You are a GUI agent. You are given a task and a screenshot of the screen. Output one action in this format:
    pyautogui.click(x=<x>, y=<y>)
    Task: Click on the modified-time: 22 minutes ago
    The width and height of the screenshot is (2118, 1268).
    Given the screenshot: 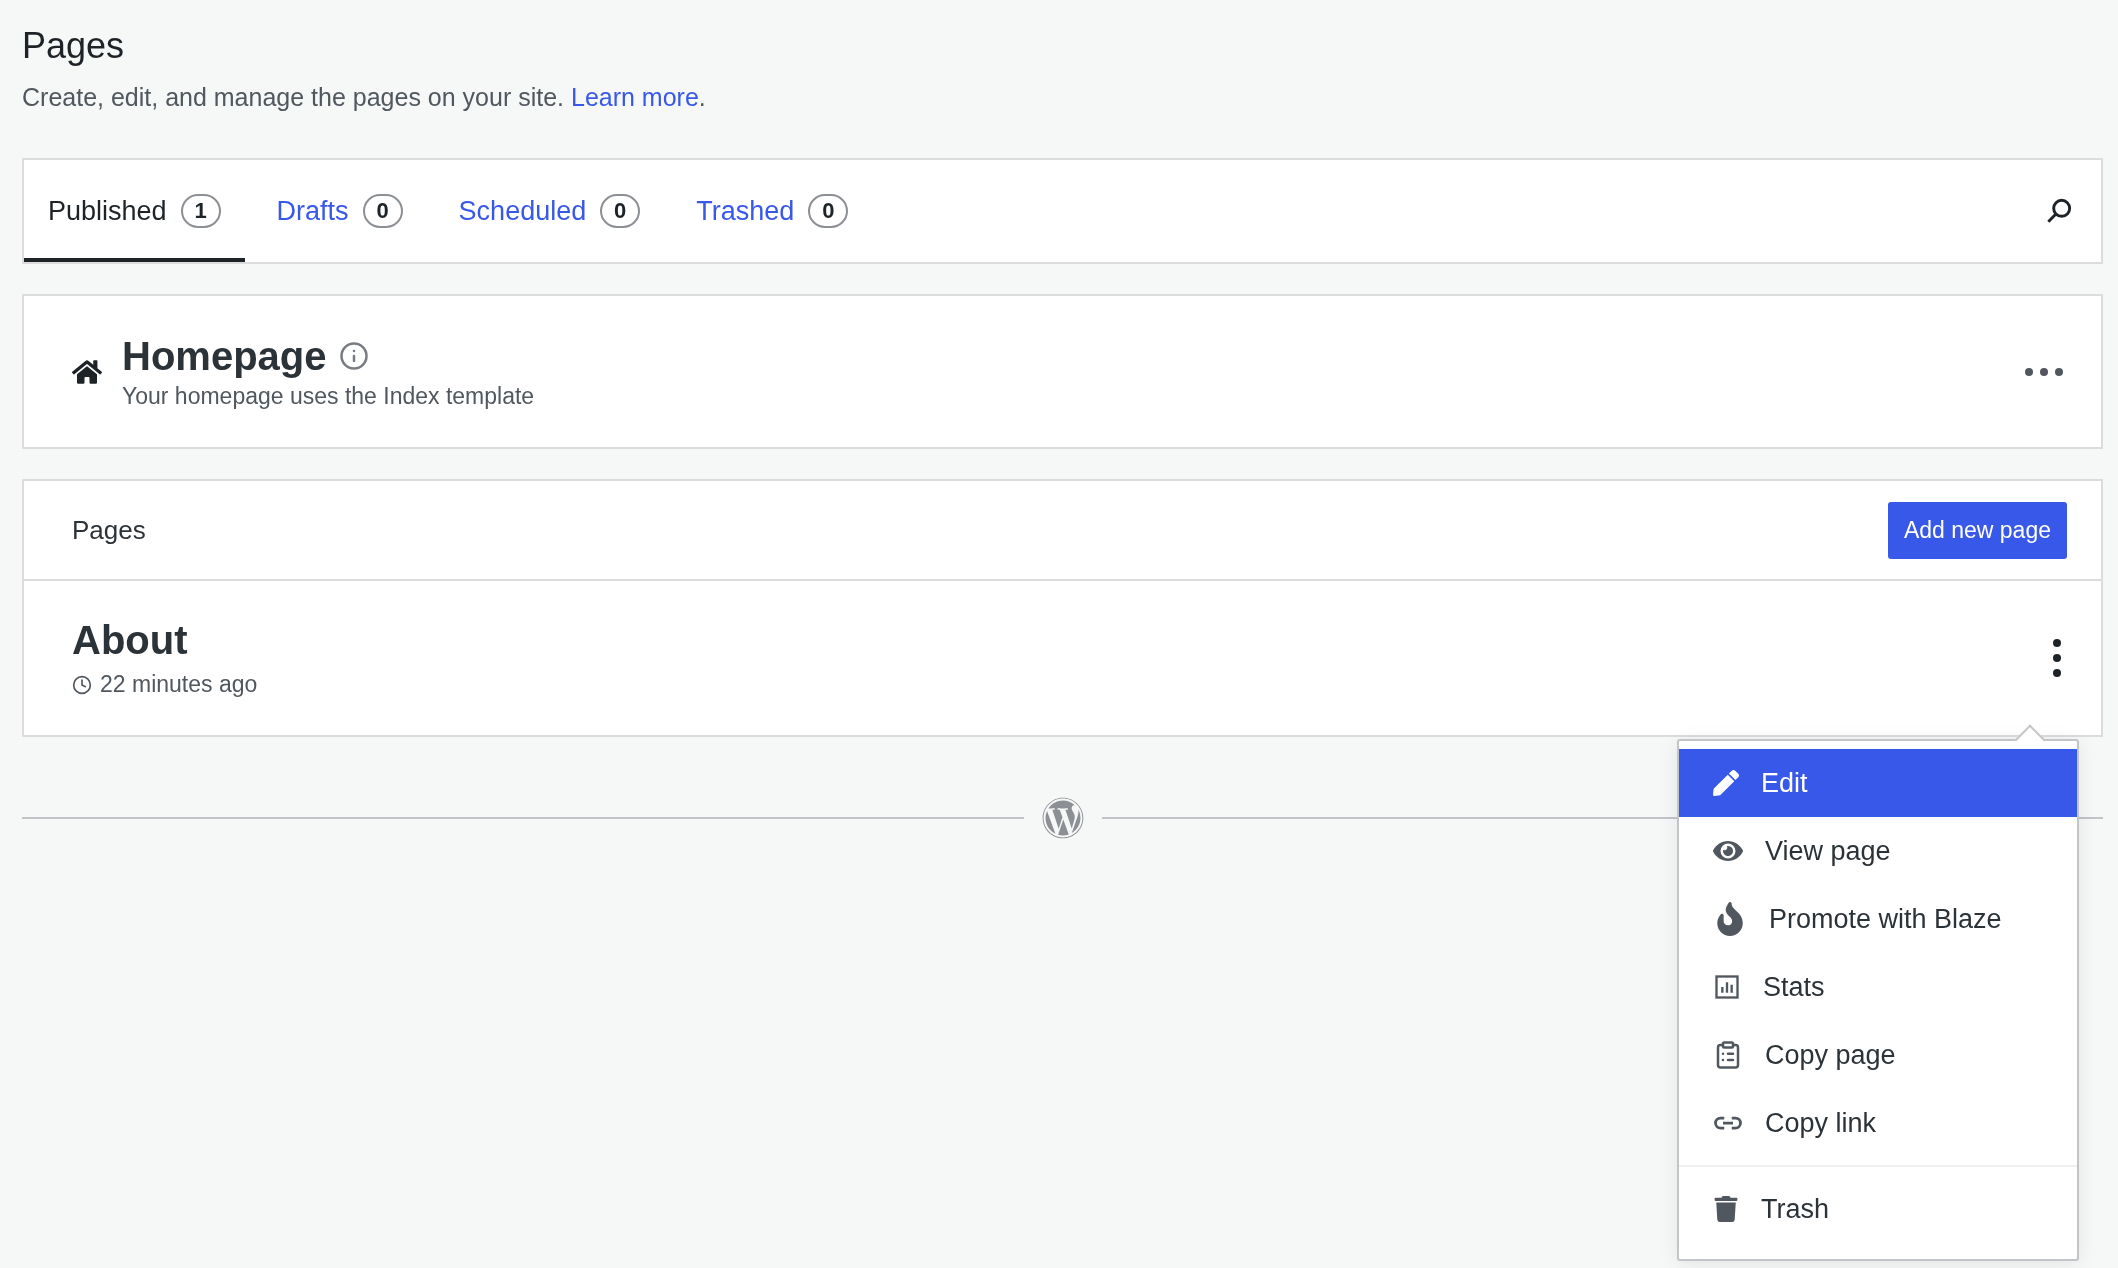 What is the action you would take?
    pyautogui.click(x=179, y=684)
    